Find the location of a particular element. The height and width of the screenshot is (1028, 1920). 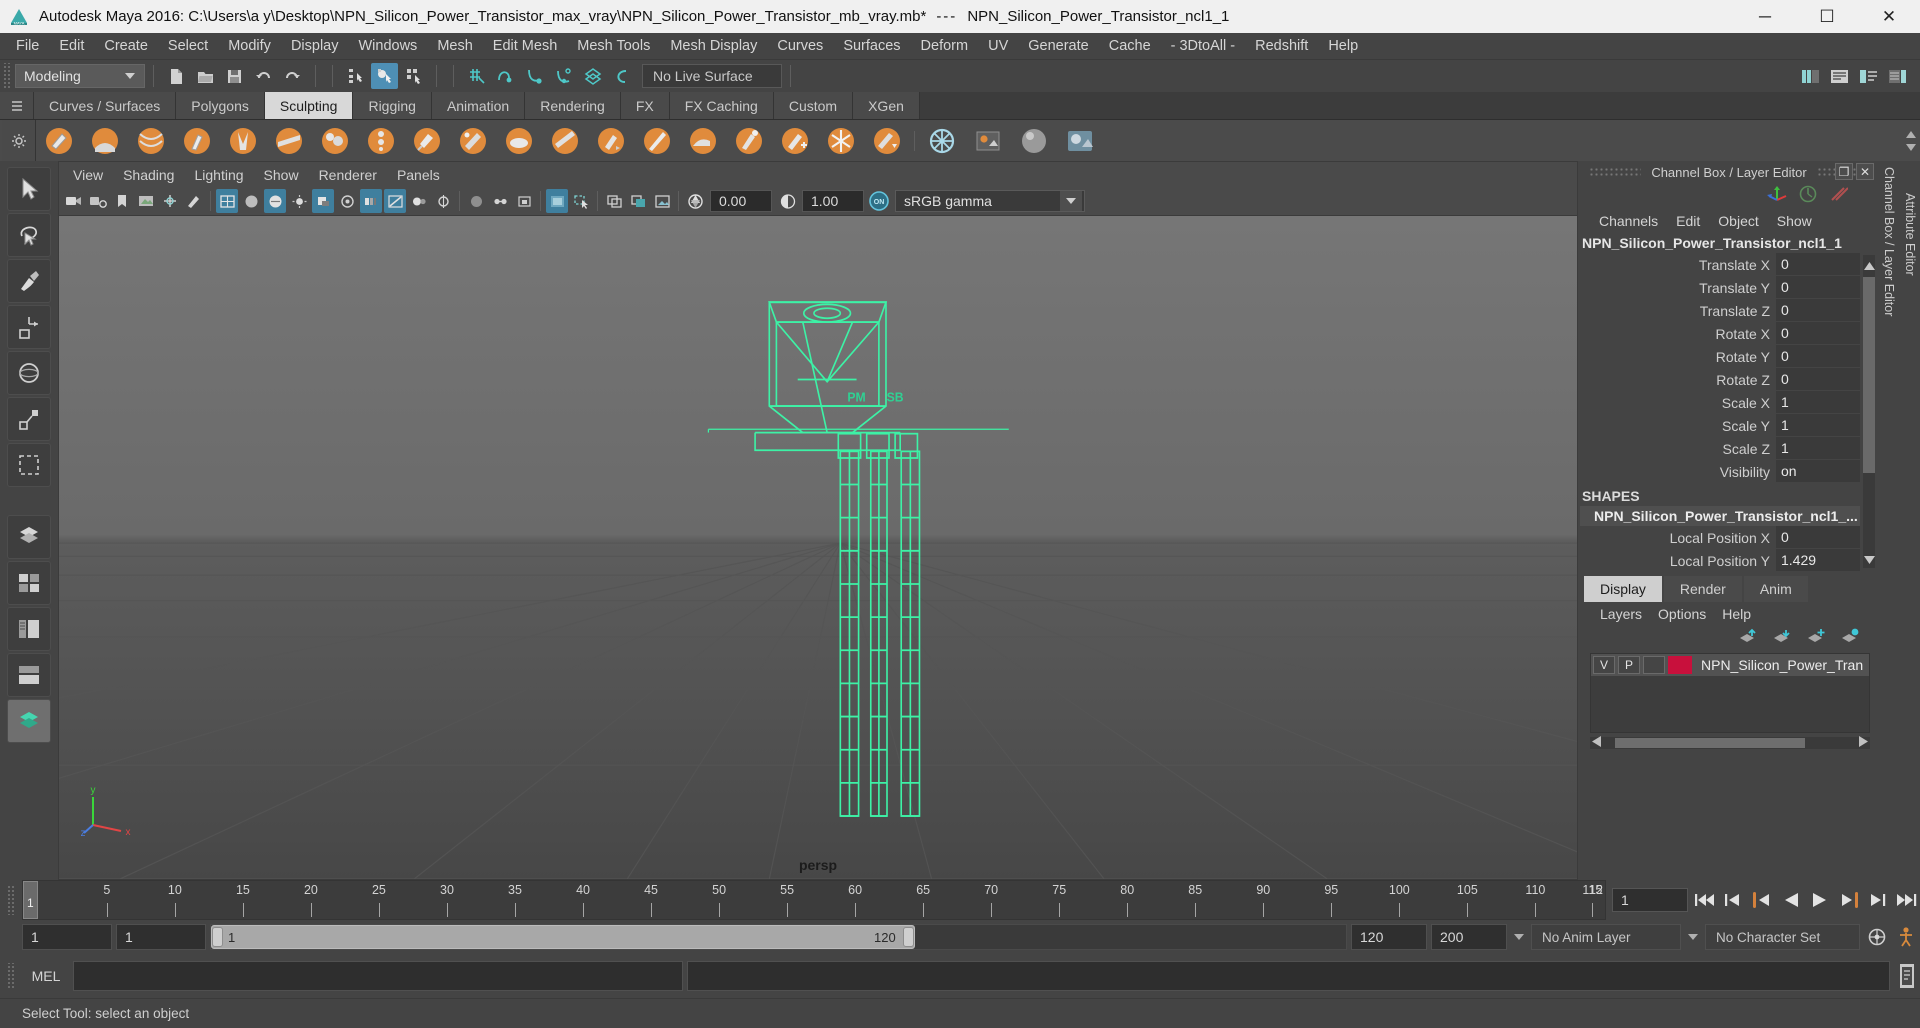

menu-curves: Curves is located at coordinates (800, 46).